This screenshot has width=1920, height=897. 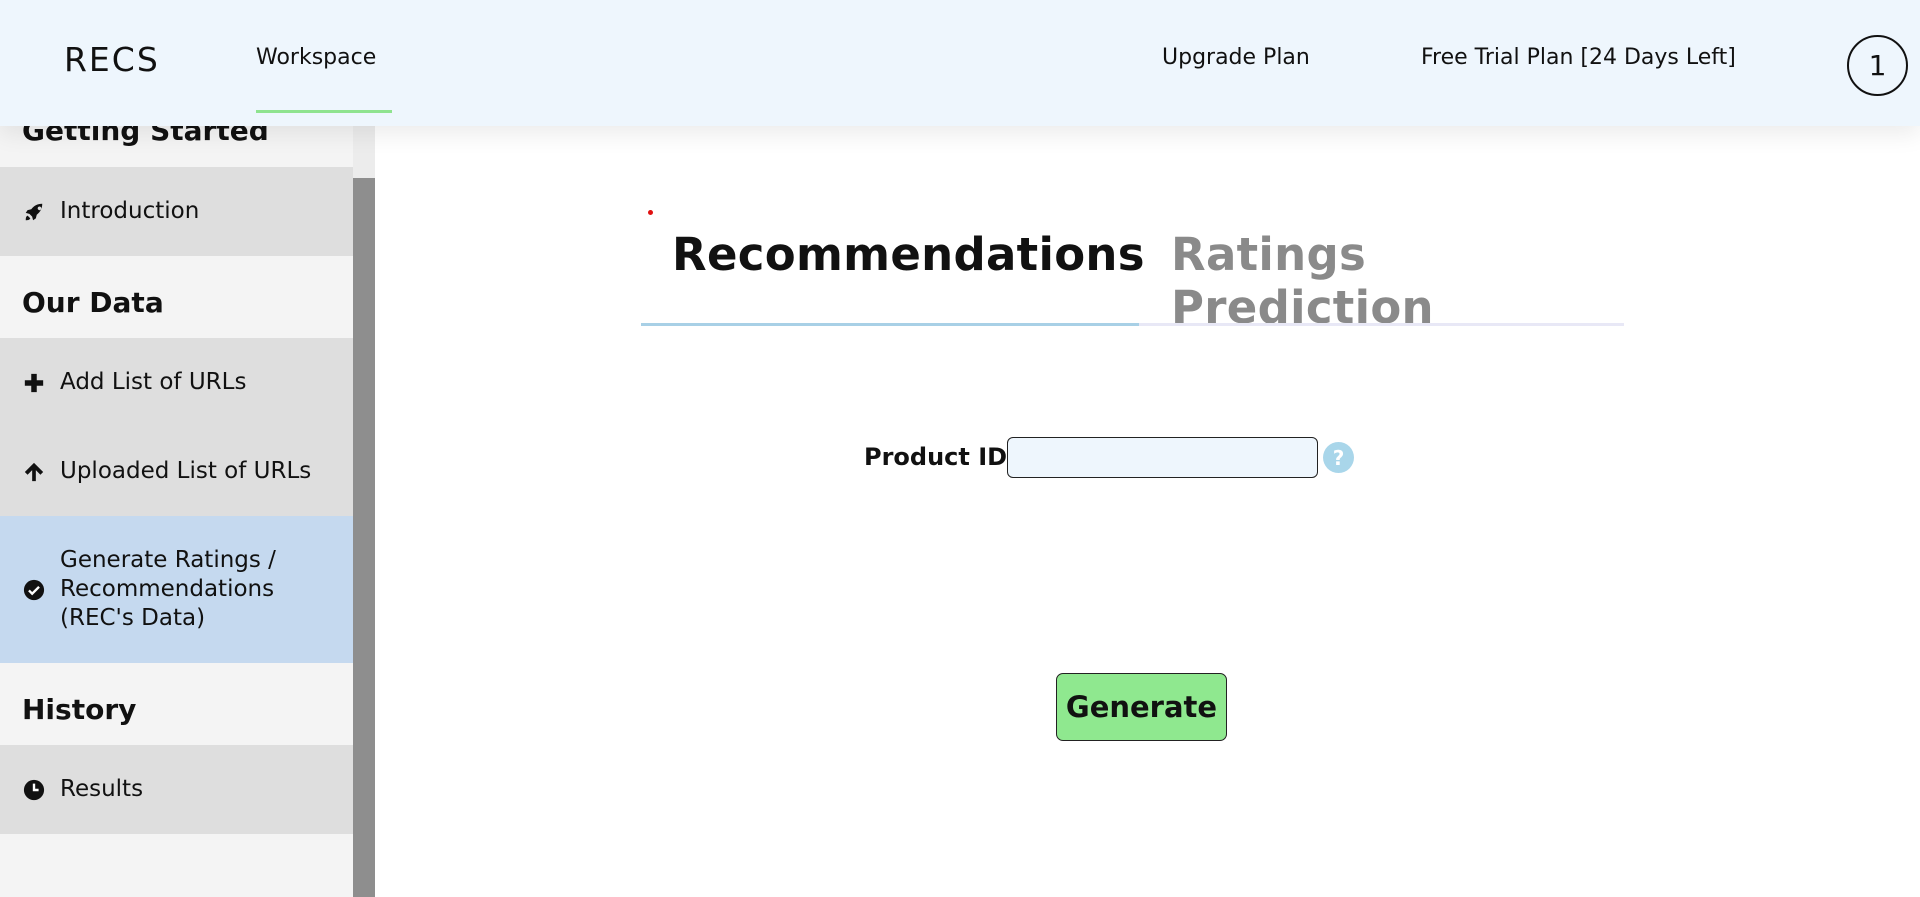 I want to click on sidebar-item-add-list-of-urls: Add List of URLs, so click(x=176, y=382).